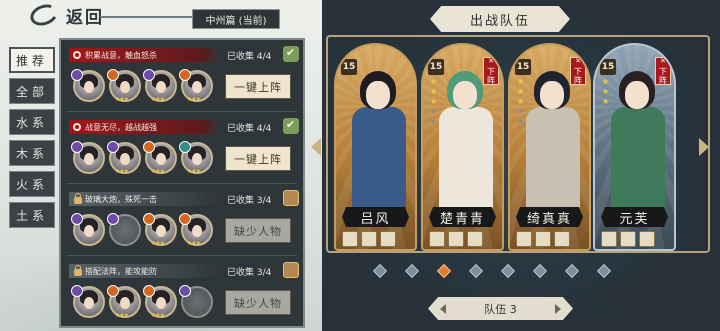  What do you see at coordinates (634, 217) in the screenshot?
I see `hero-name: 元芙` at bounding box center [634, 217].